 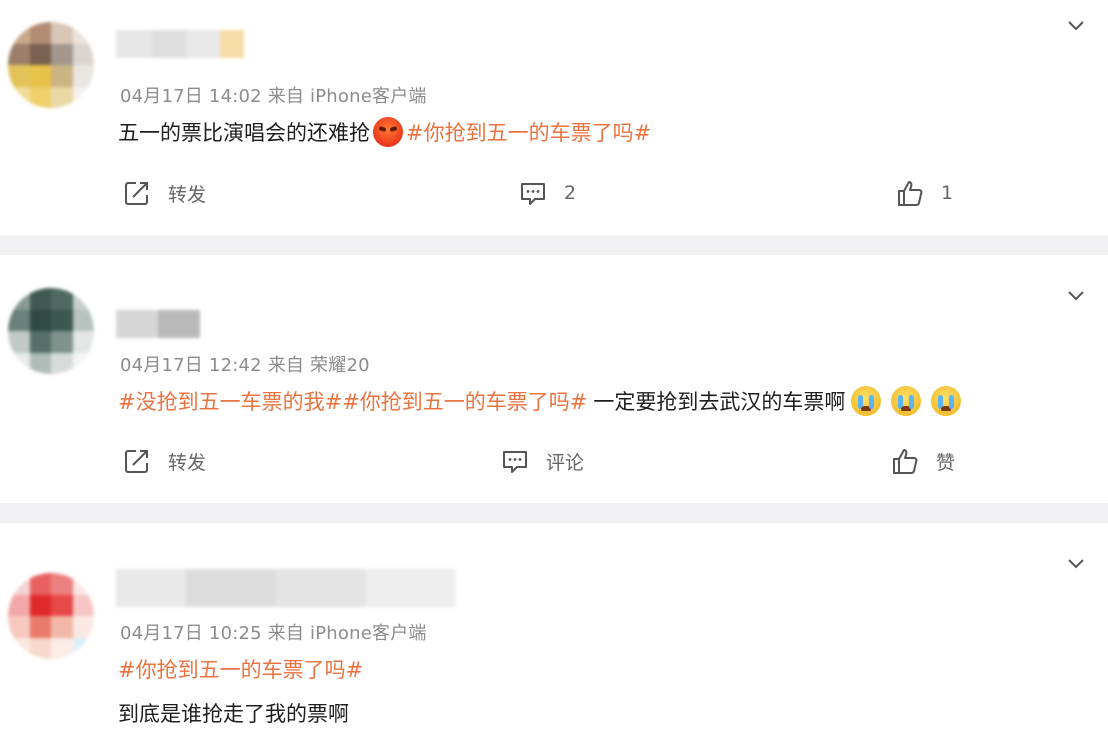 I want to click on post-meta: 04月17日 14:02 来自 iPhone客户端, so click(x=273, y=96).